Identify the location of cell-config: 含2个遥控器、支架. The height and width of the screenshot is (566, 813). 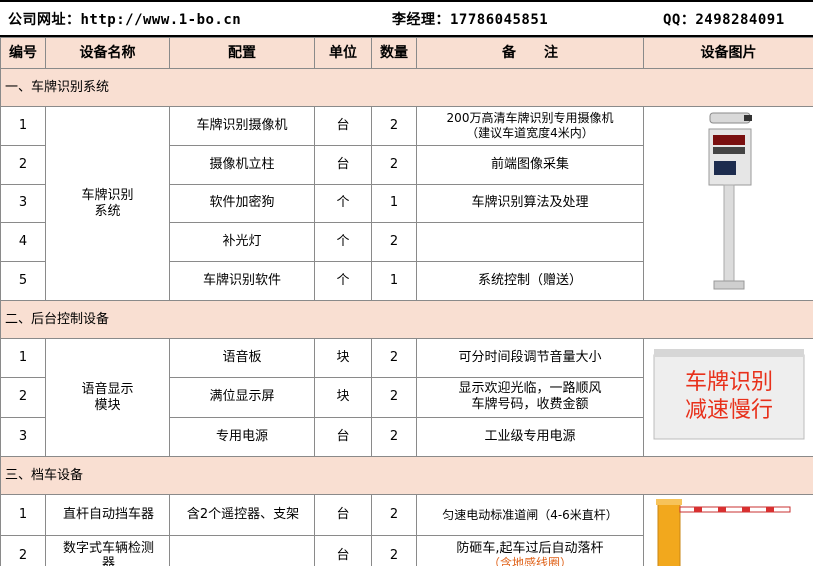
(242, 515).